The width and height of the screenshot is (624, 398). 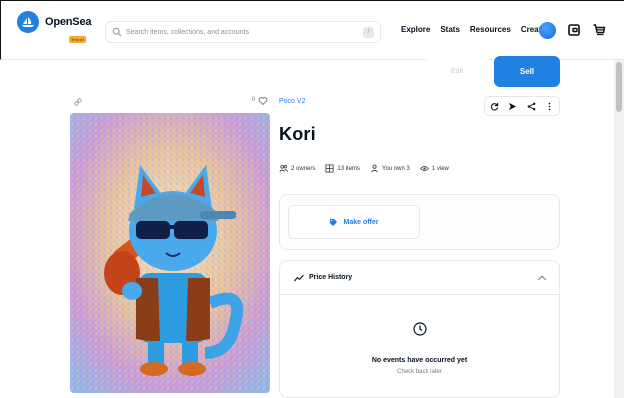 I want to click on item-actions, so click(x=522, y=106).